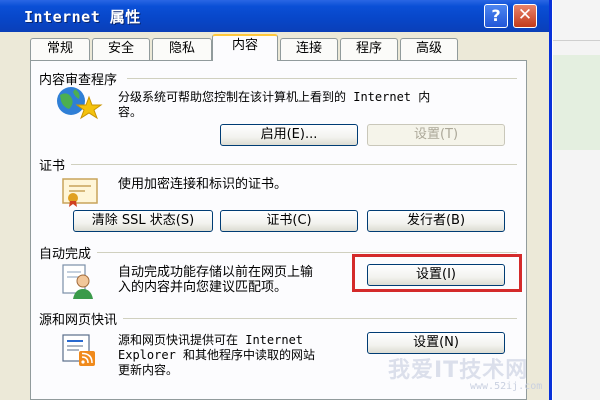 The height and width of the screenshot is (400, 600). What do you see at coordinates (77, 281) in the screenshot?
I see `autocomplete-user-icon` at bounding box center [77, 281].